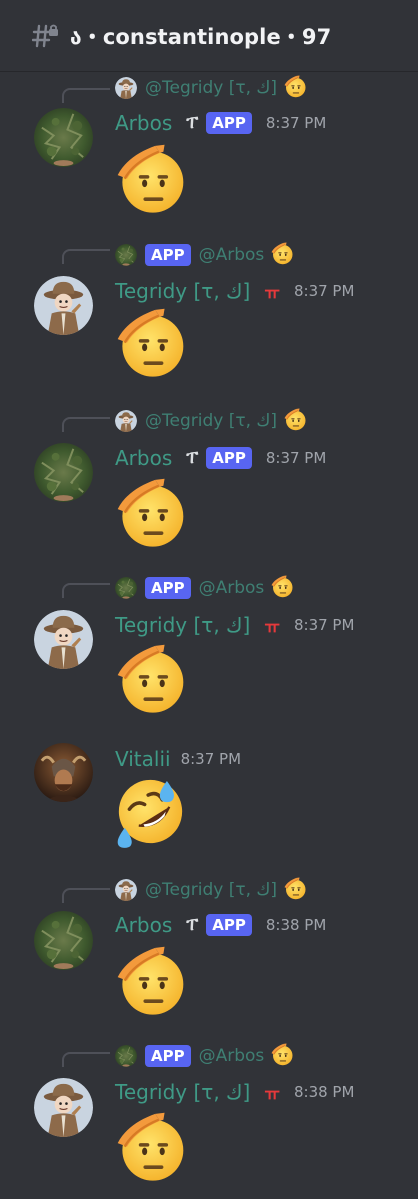 The image size is (418, 1199). I want to click on rolling-on-floor-laughing-icon, so click(150, 811).